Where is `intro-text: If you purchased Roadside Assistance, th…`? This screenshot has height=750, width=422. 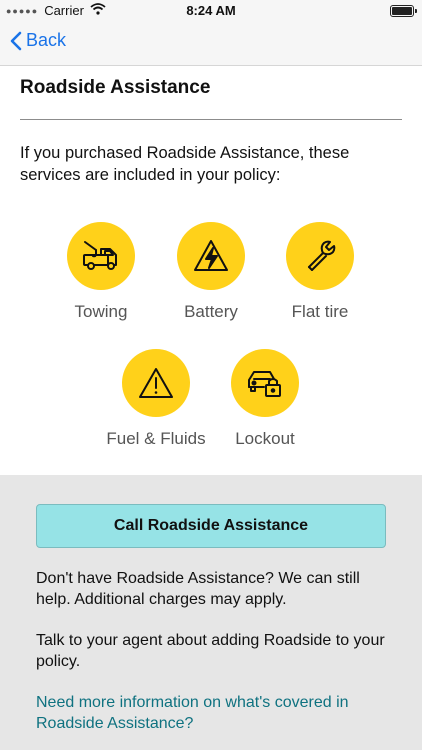 intro-text: If you purchased Roadside Assistance, th… is located at coordinates (185, 164).